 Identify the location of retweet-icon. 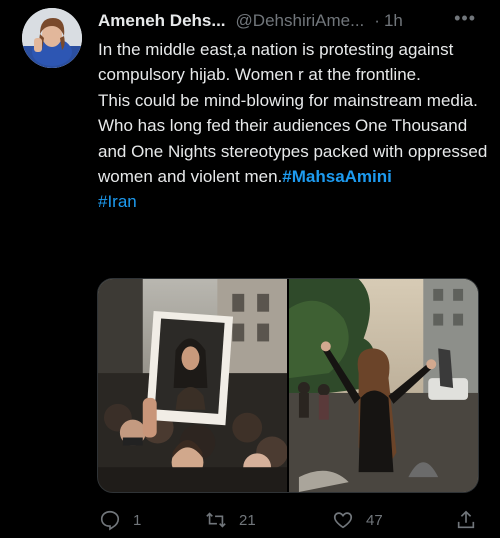
(216, 520).